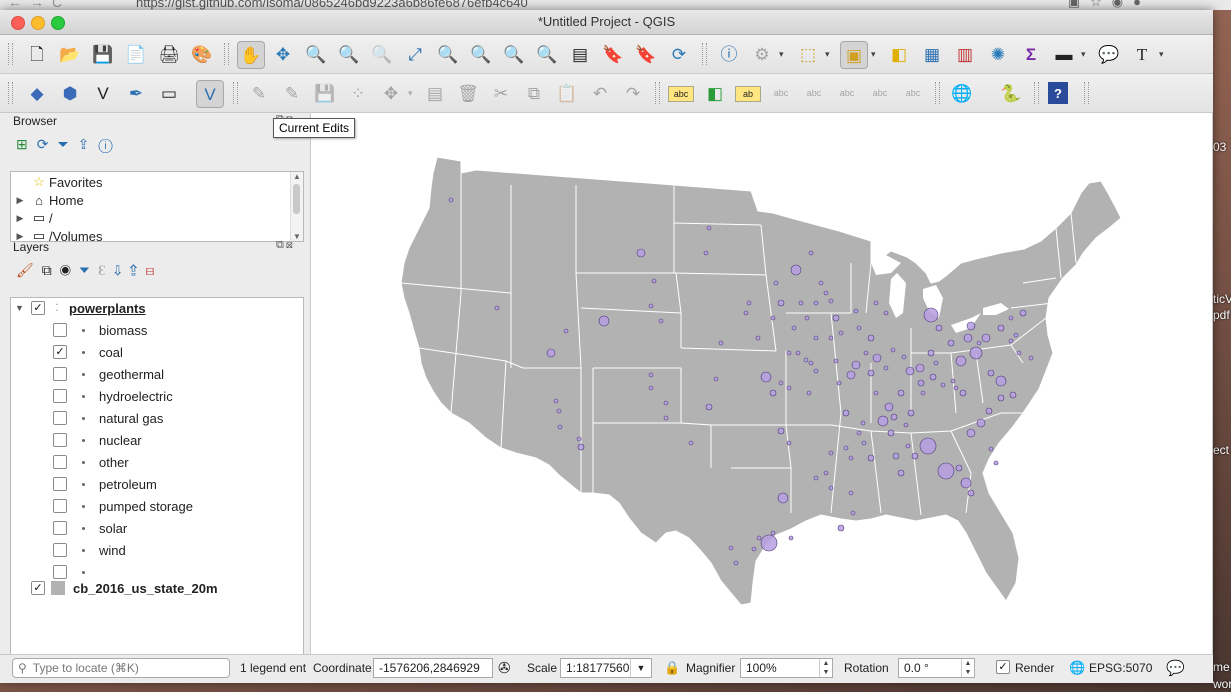 This screenshot has height=692, width=1231. I want to click on layer-name: cb_2016_us_state_20m, so click(145, 588).